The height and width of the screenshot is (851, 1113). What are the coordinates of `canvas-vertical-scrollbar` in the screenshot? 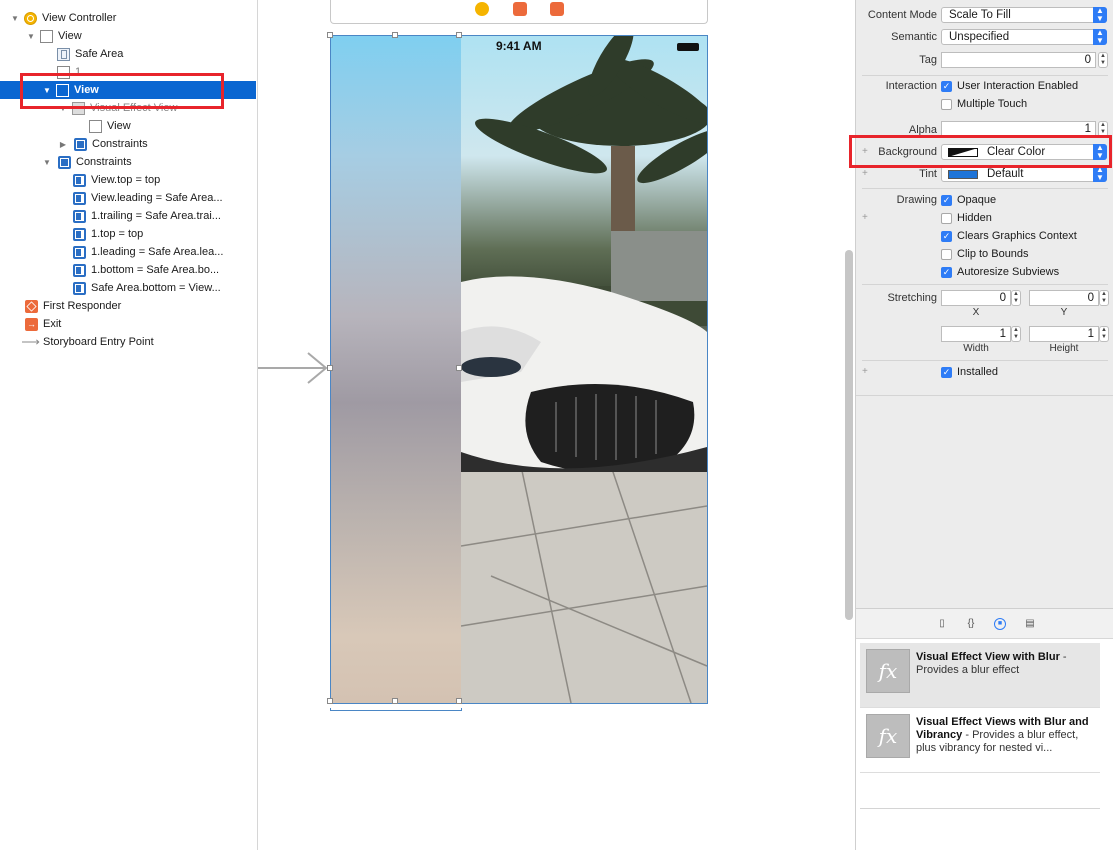 It's located at (849, 435).